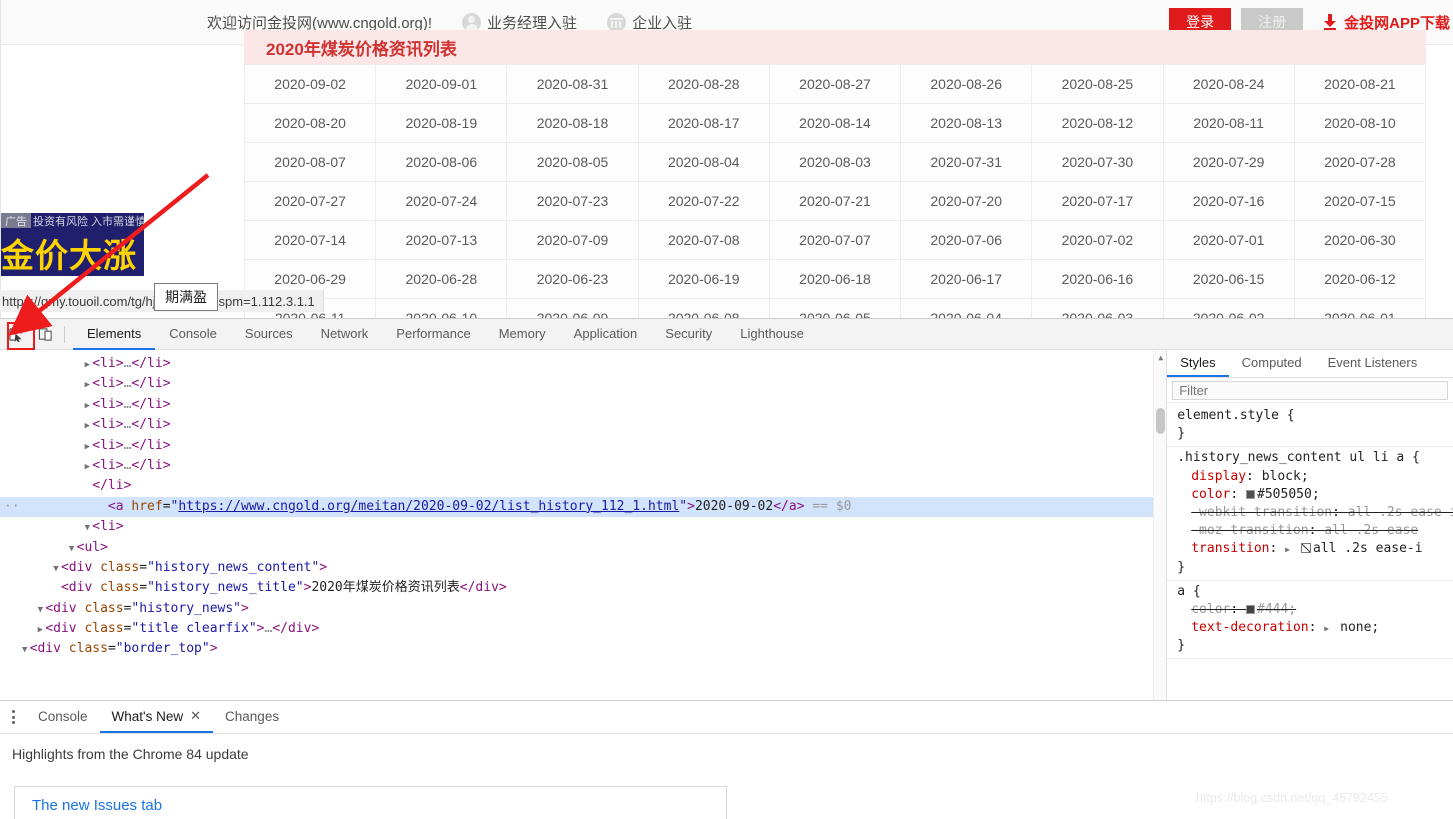 The height and width of the screenshot is (819, 1453). What do you see at coordinates (966, 279) in the screenshot?
I see `date-link-cell: 2020-06-17` at bounding box center [966, 279].